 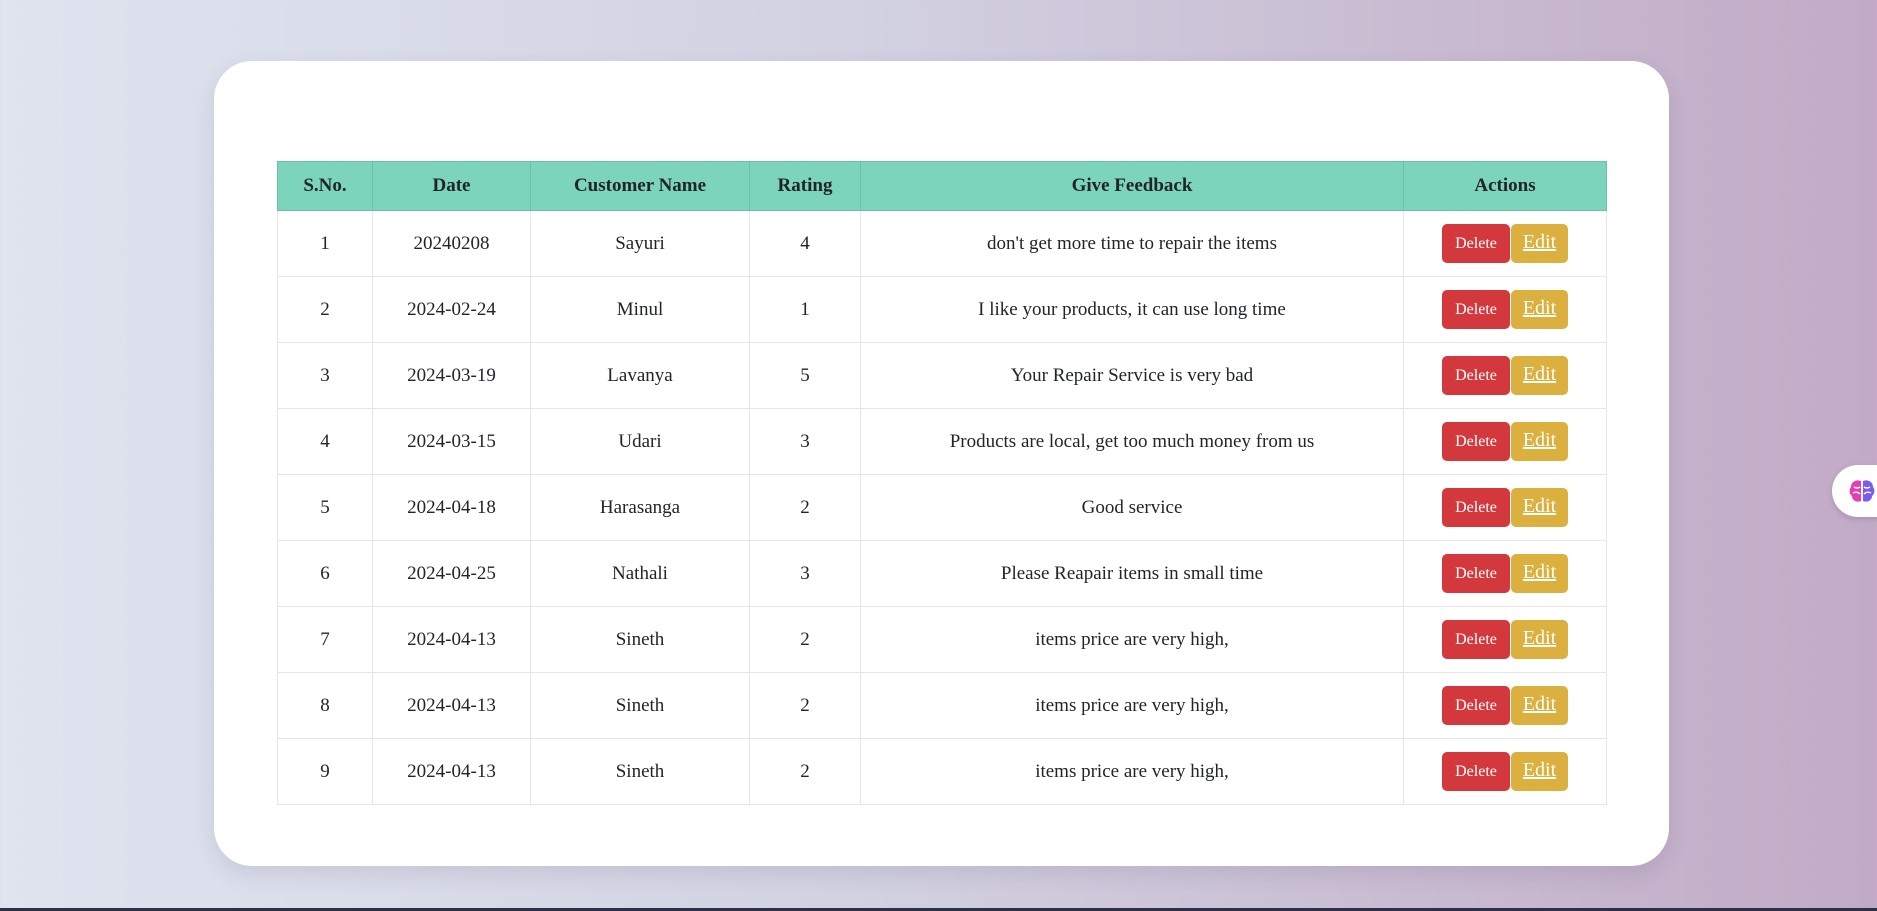 What do you see at coordinates (325, 441) in the screenshot?
I see `cell-sno: 4` at bounding box center [325, 441].